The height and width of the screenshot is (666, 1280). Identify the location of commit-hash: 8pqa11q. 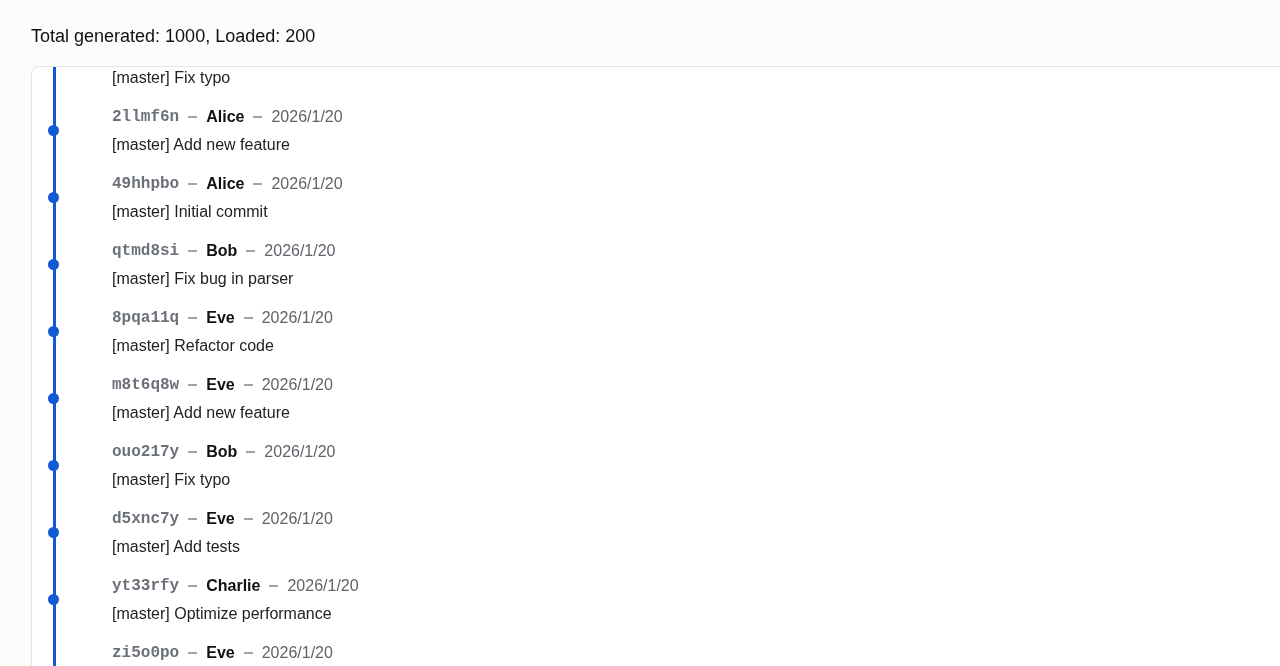
(146, 318).